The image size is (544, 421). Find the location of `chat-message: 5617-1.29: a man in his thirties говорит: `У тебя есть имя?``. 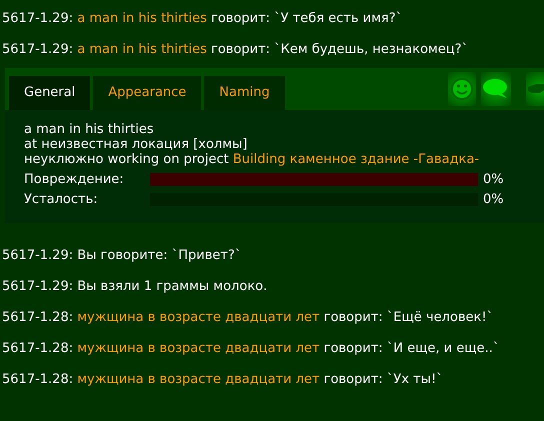

chat-message: 5617-1.29: a man in his thirties говорит: `У тебя есть имя?` is located at coordinates (203, 19).